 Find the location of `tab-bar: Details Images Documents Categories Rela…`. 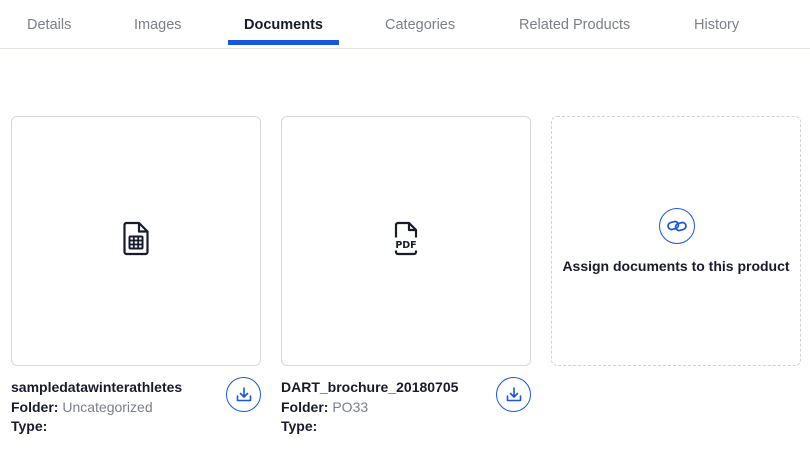

tab-bar: Details Images Documents Categories Rela… is located at coordinates (405, 24).